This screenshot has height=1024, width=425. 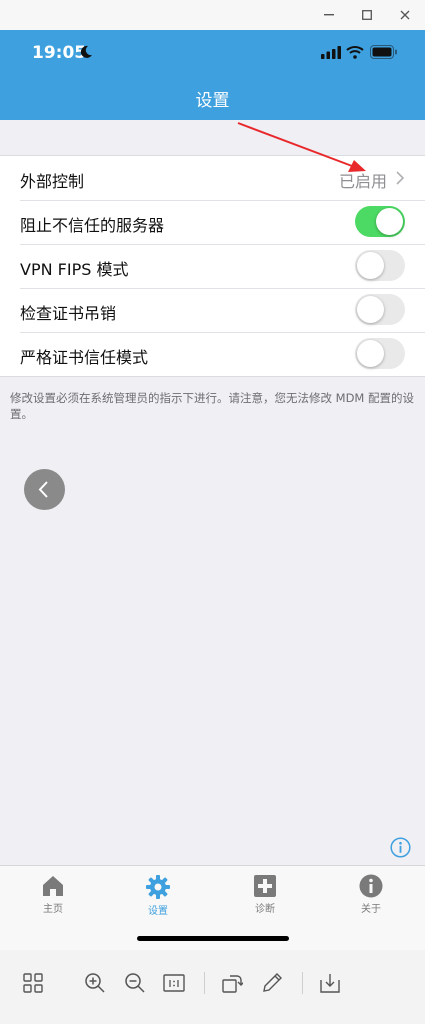 What do you see at coordinates (86, 51) in the screenshot?
I see `moon-icon` at bounding box center [86, 51].